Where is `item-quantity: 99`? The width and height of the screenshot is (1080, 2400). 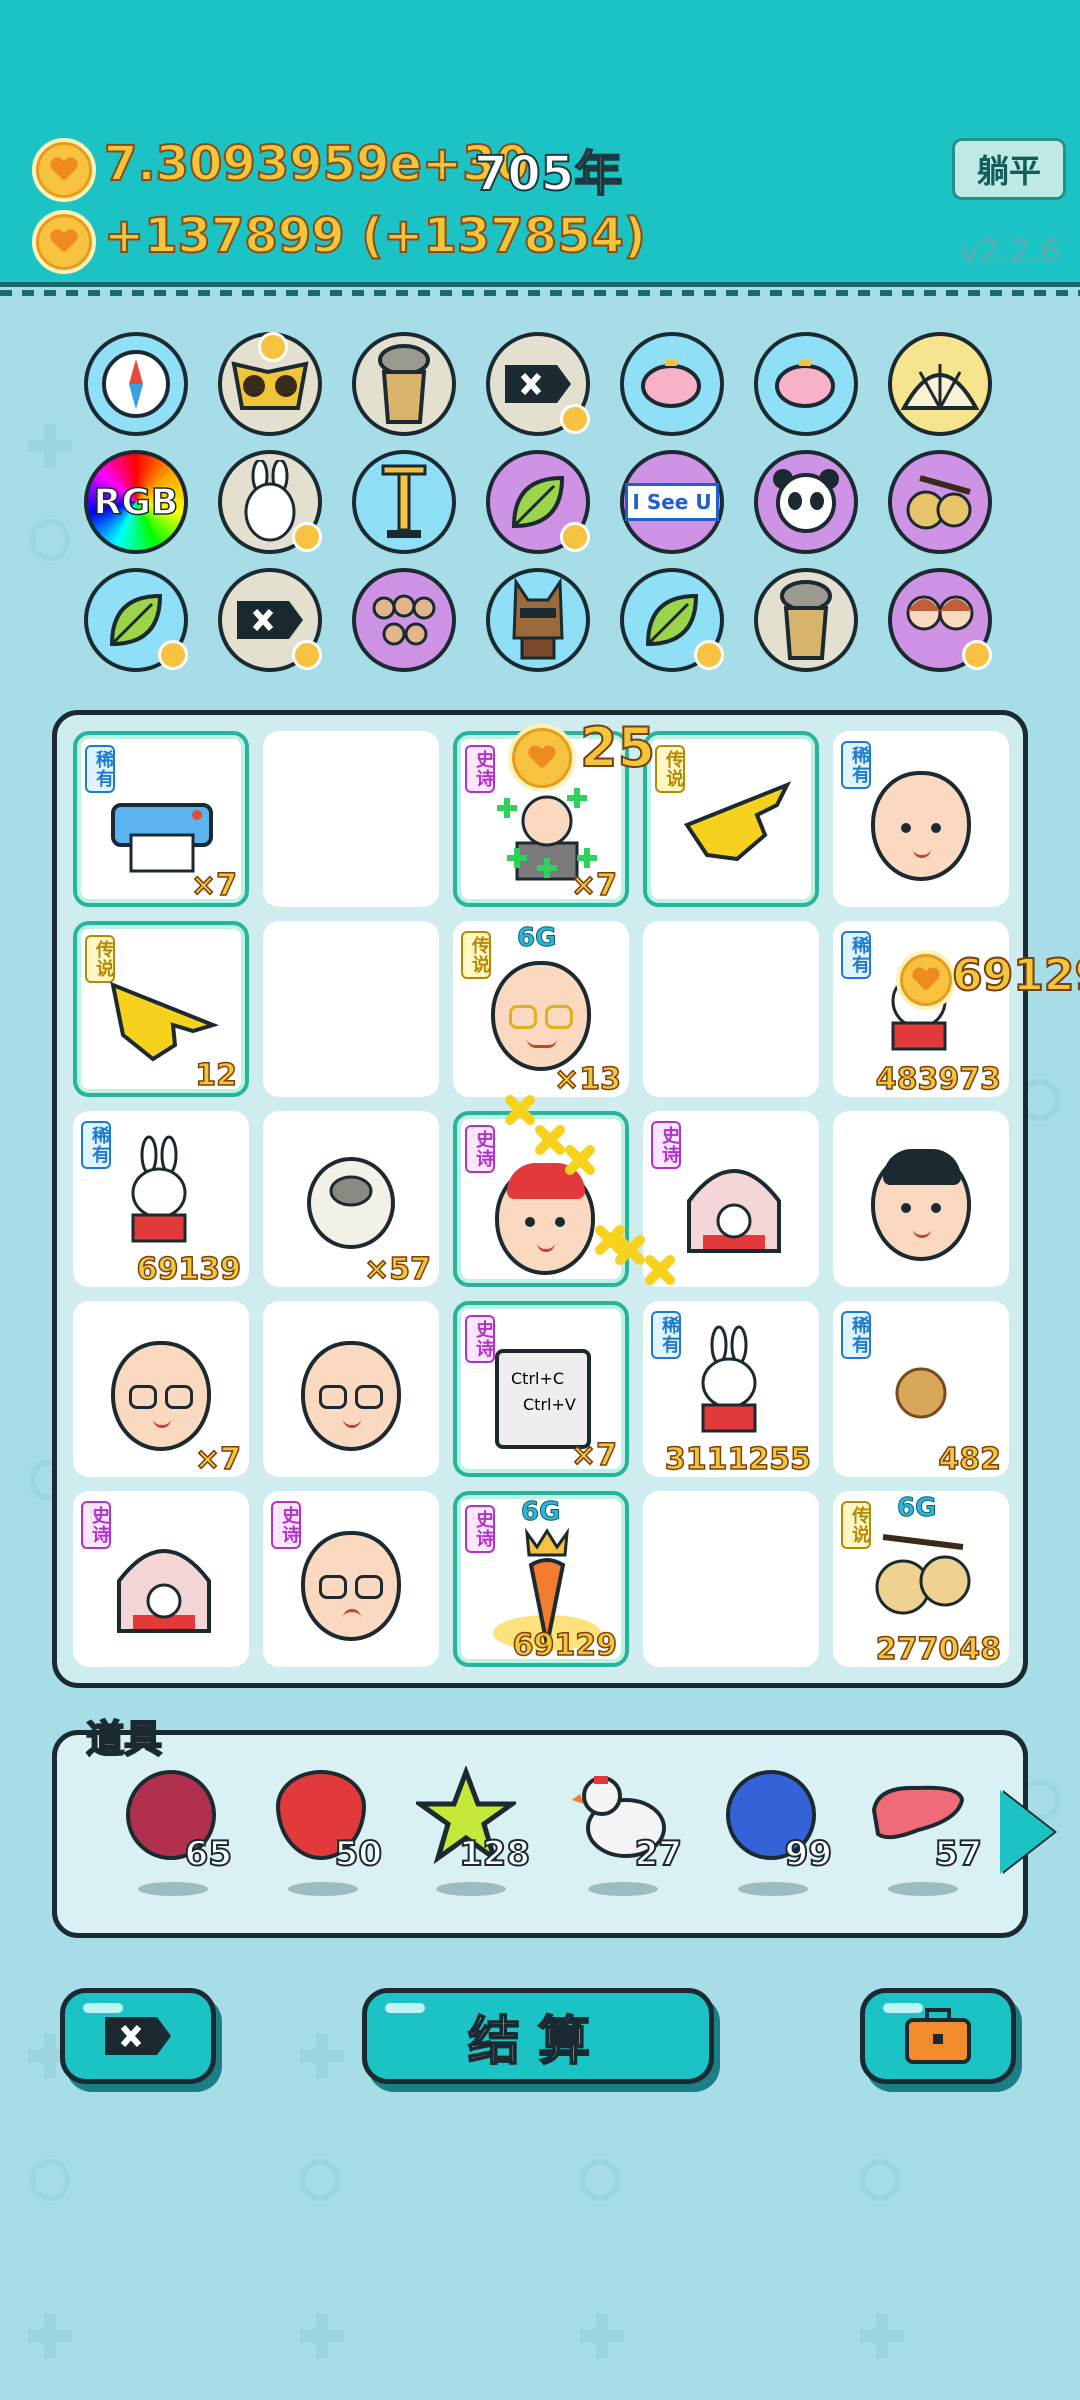
item-quantity: 99 is located at coordinates (808, 1854).